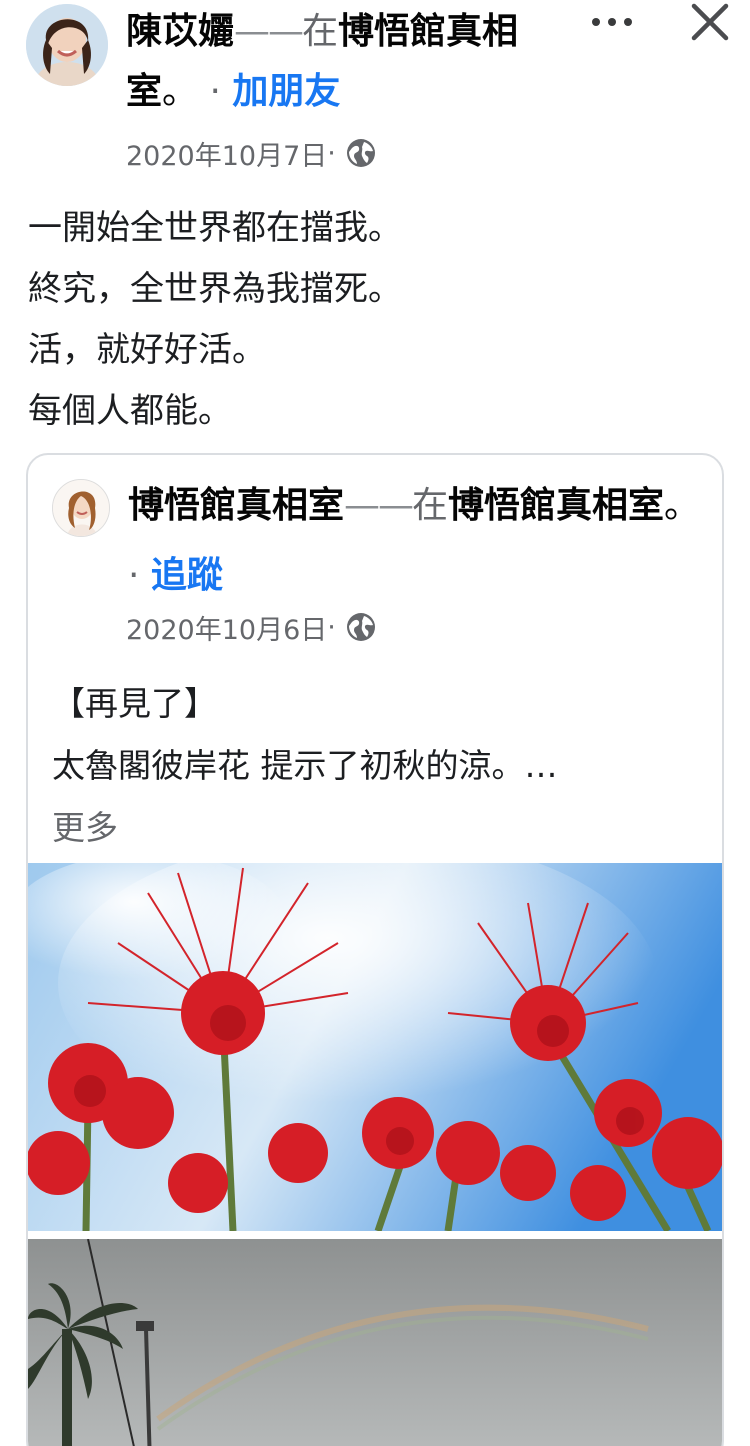  What do you see at coordinates (682, 505) in the screenshot?
I see `shared-header-period: 。` at bounding box center [682, 505].